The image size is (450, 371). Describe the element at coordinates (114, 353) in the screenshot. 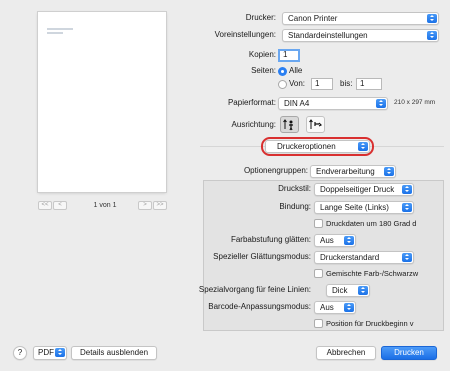

I see `hide-details-button: Details ausblenden` at that location.